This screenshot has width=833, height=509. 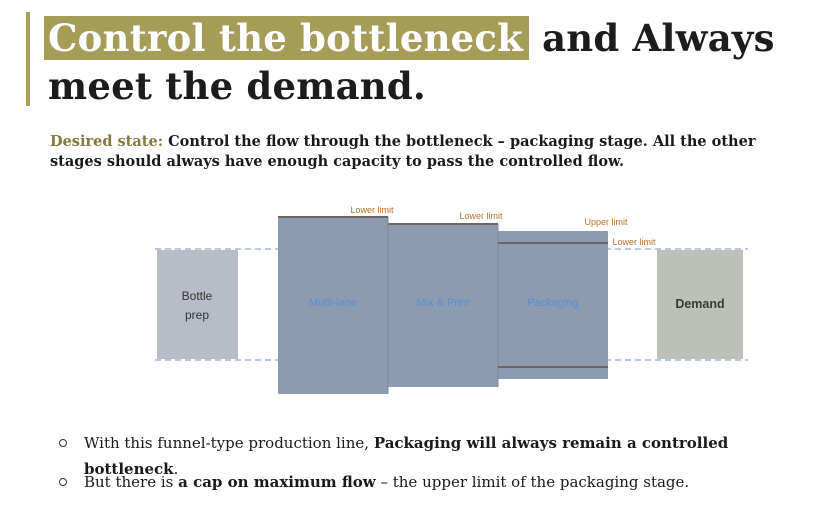 I want to click on demand-label: Demand, so click(x=699, y=304).